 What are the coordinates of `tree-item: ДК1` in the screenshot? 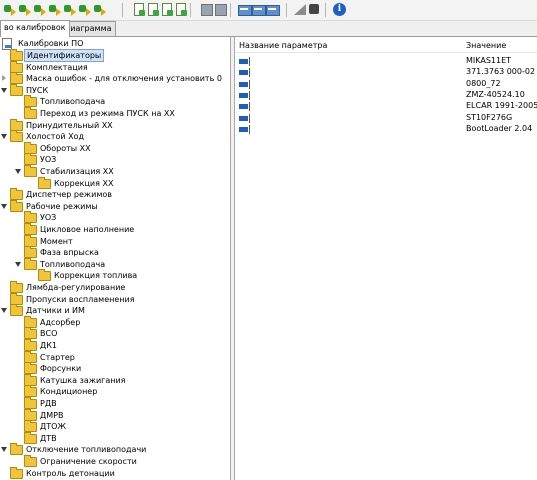 It's located at (126, 345).